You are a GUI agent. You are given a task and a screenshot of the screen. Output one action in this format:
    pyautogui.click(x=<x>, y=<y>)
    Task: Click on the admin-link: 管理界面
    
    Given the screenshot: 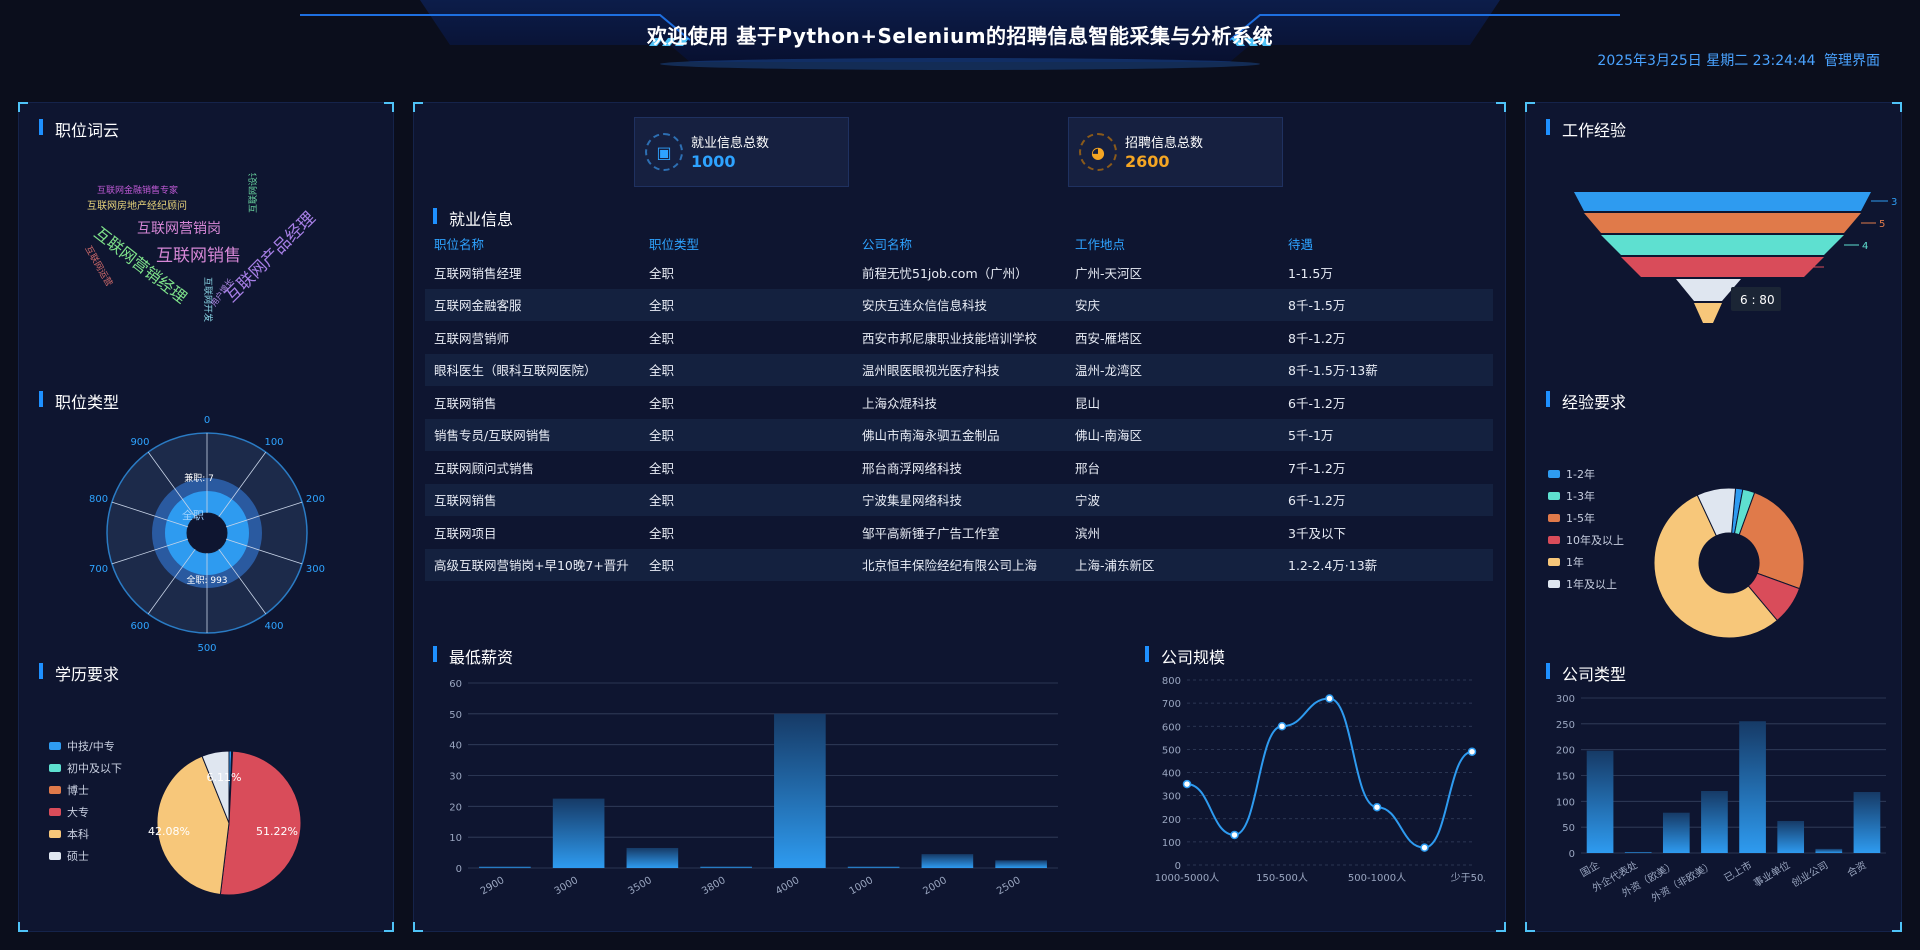 What is the action you would take?
    pyautogui.click(x=1852, y=61)
    